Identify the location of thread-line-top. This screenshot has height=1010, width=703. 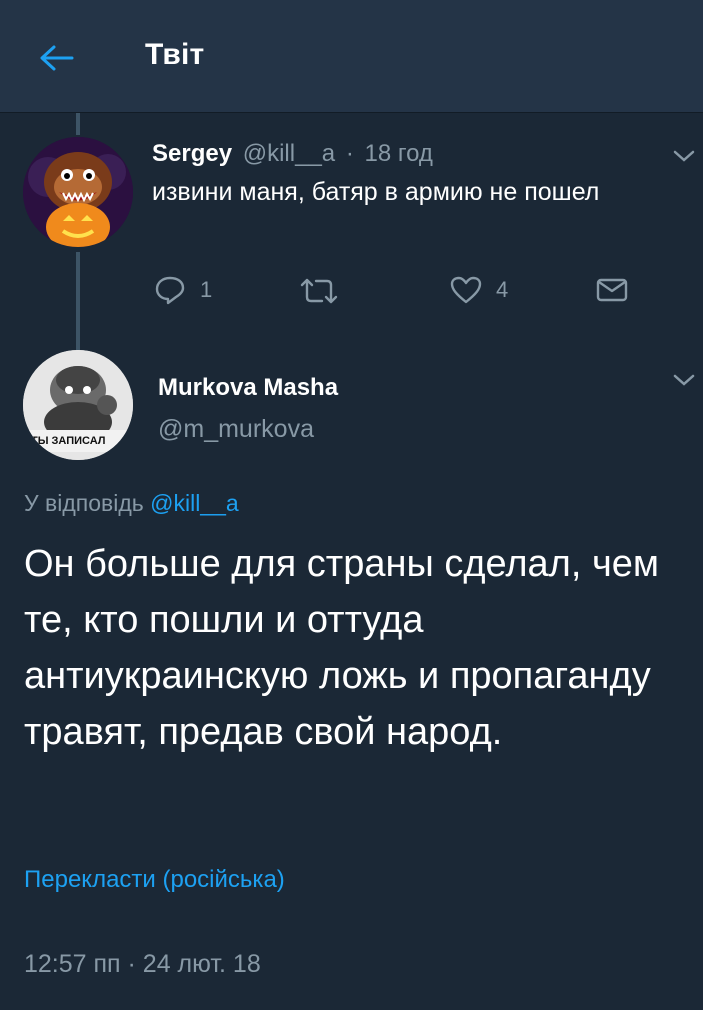
(78, 124).